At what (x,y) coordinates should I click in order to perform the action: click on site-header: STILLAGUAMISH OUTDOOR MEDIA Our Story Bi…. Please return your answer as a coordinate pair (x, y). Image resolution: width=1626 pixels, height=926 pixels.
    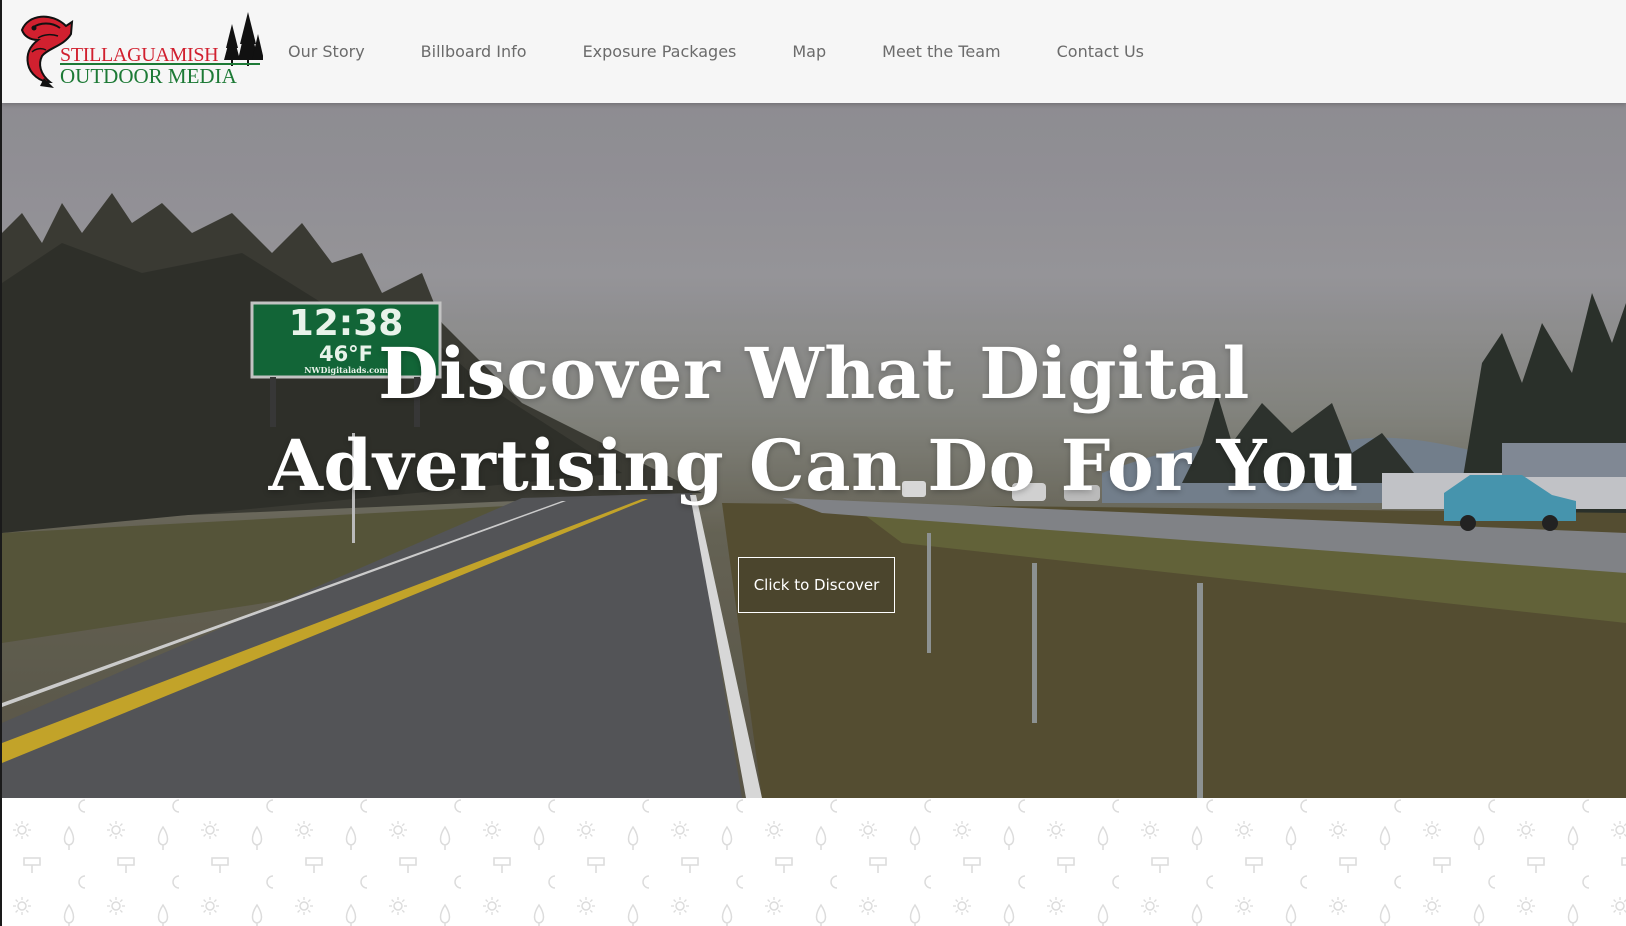
    Looking at the image, I should click on (814, 51).